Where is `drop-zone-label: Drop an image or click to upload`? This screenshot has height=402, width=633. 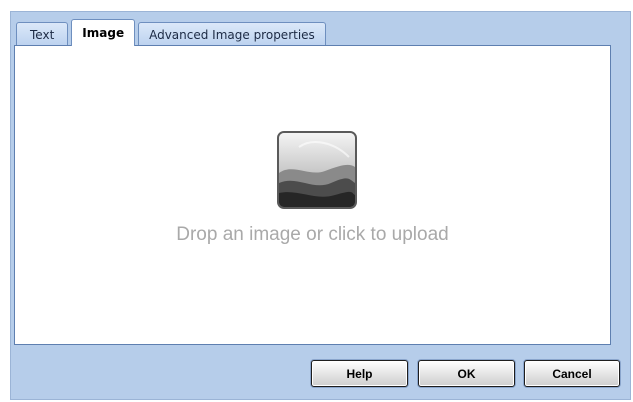
drop-zone-label: Drop an image or click to upload is located at coordinates (312, 234).